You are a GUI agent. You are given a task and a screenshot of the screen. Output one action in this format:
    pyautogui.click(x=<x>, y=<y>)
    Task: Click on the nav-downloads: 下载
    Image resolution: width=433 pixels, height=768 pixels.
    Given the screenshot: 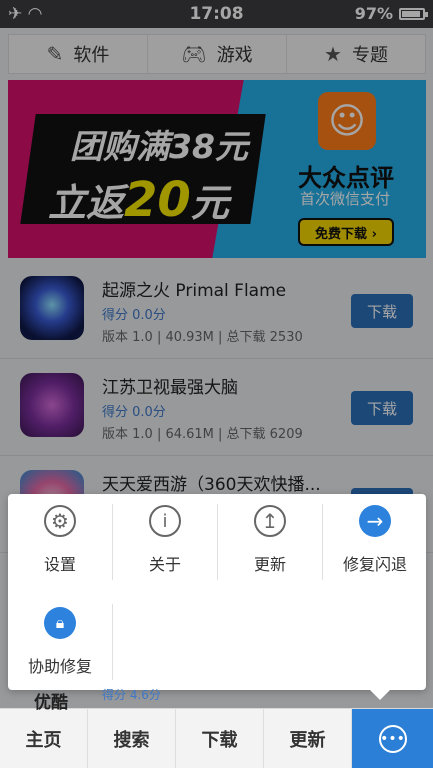 What is the action you would take?
    pyautogui.click(x=220, y=738)
    